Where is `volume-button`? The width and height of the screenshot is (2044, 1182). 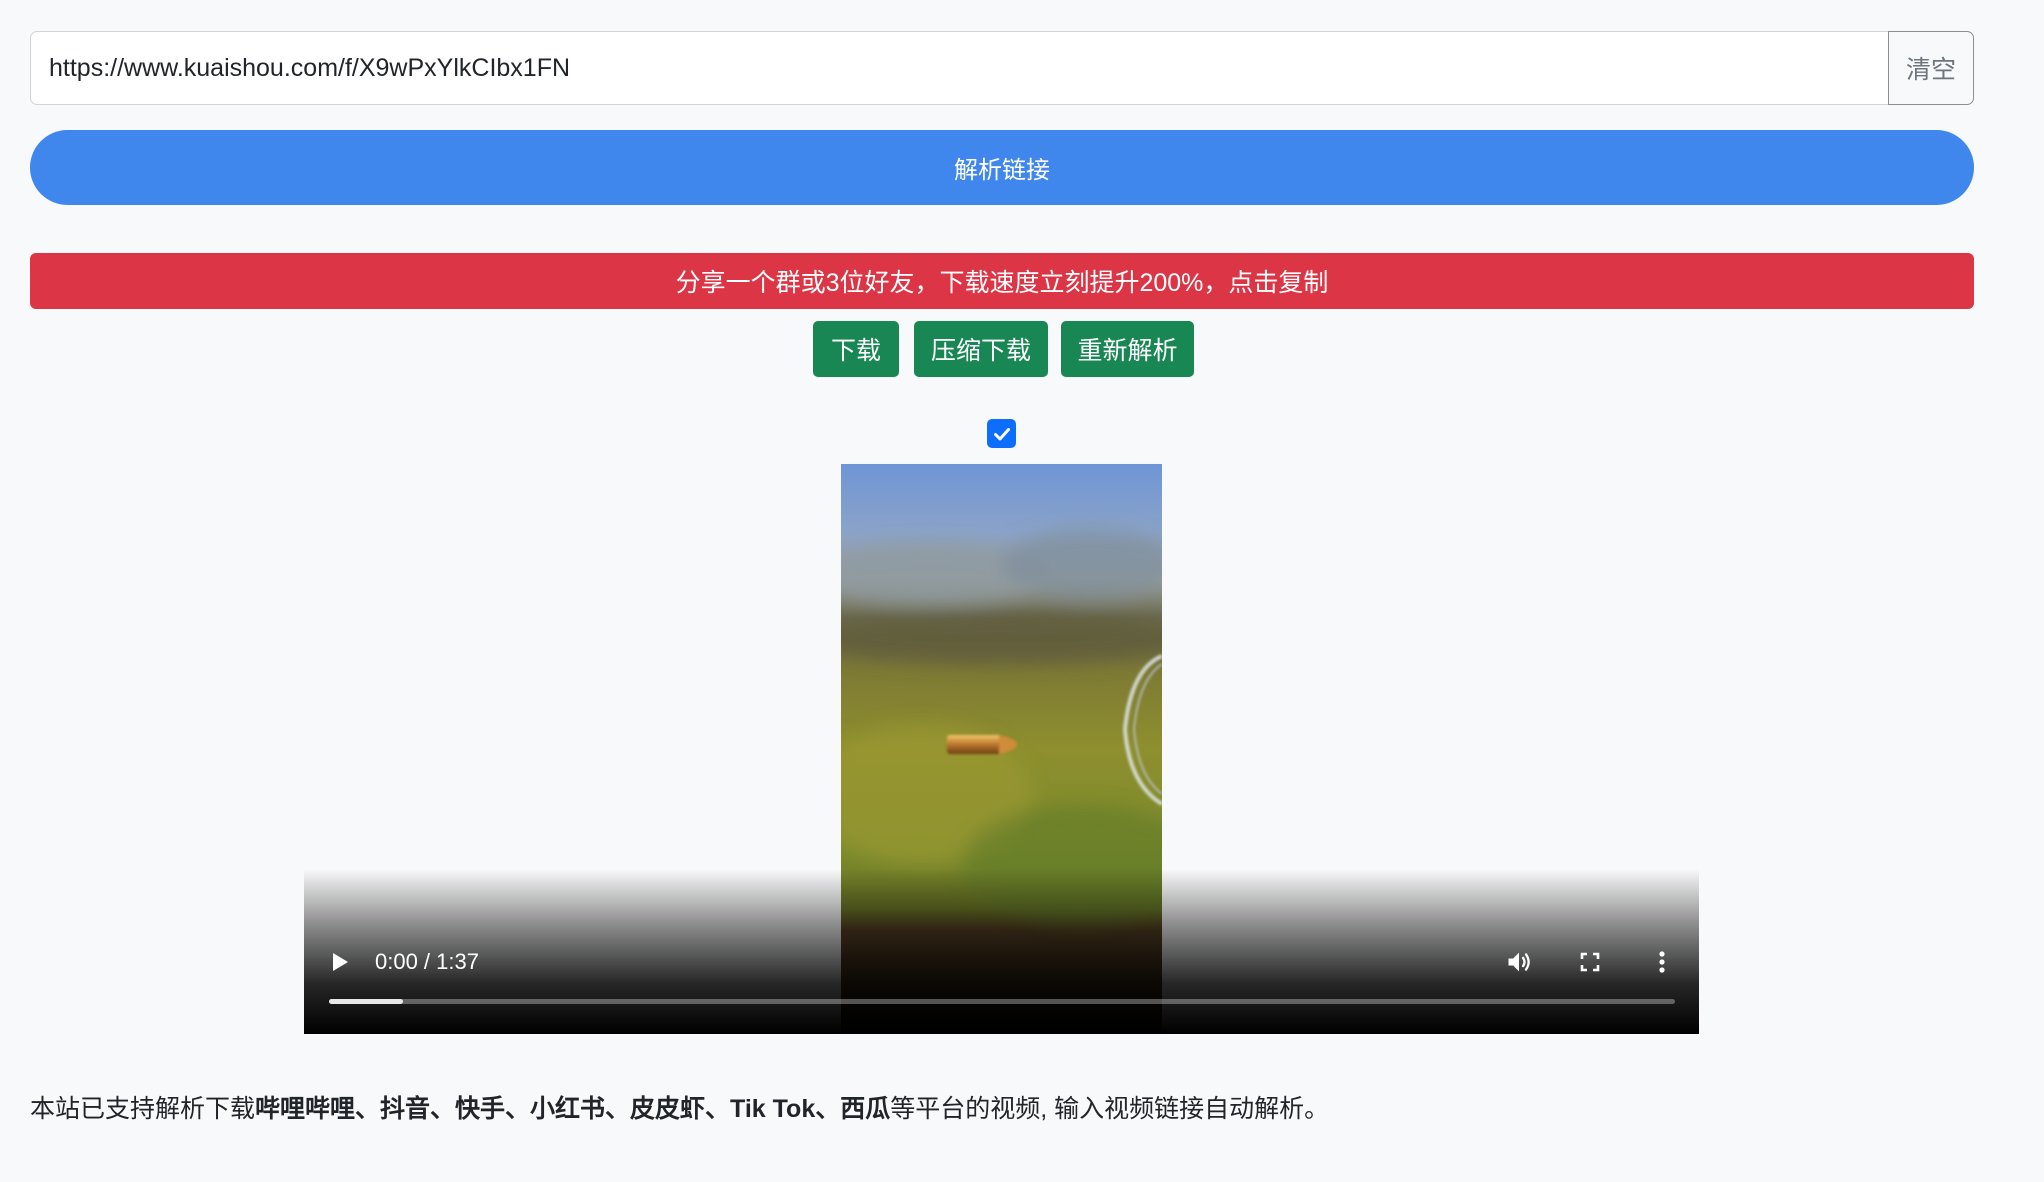
volume-button is located at coordinates (1519, 962).